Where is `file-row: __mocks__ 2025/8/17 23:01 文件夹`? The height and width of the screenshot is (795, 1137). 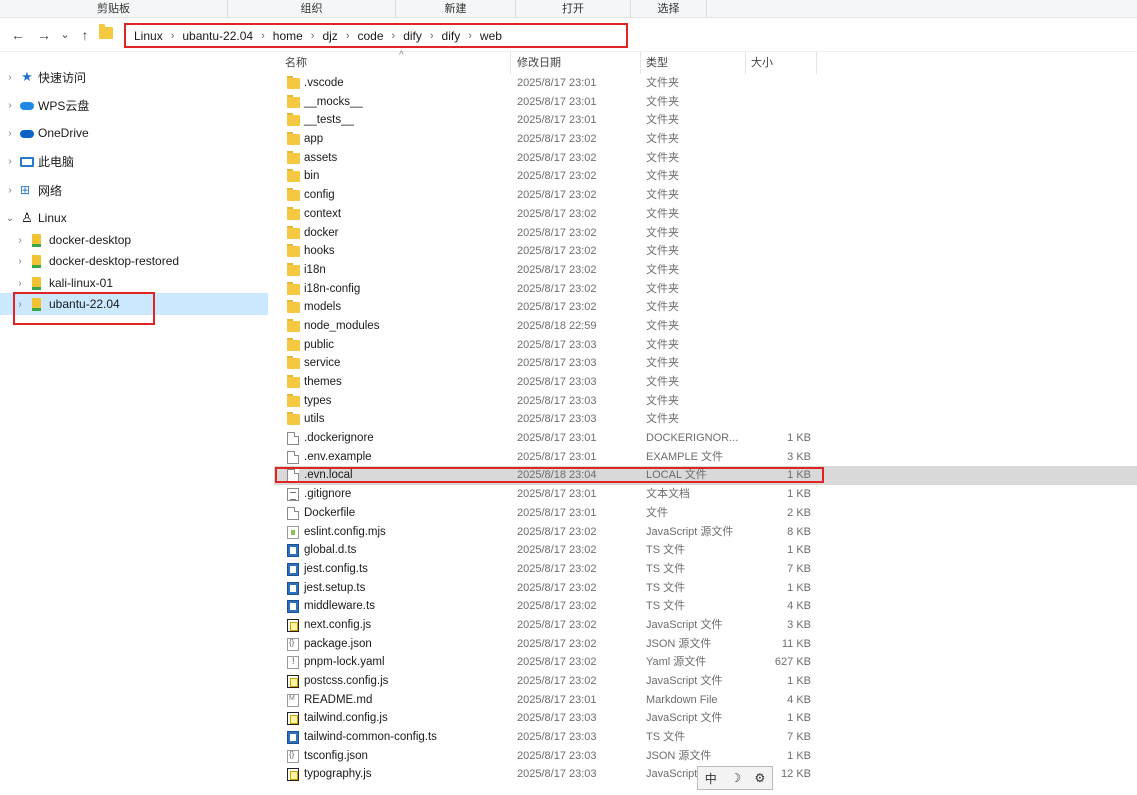
file-row: __mocks__ 2025/8/17 23:01 文件夹 is located at coordinates (705, 102).